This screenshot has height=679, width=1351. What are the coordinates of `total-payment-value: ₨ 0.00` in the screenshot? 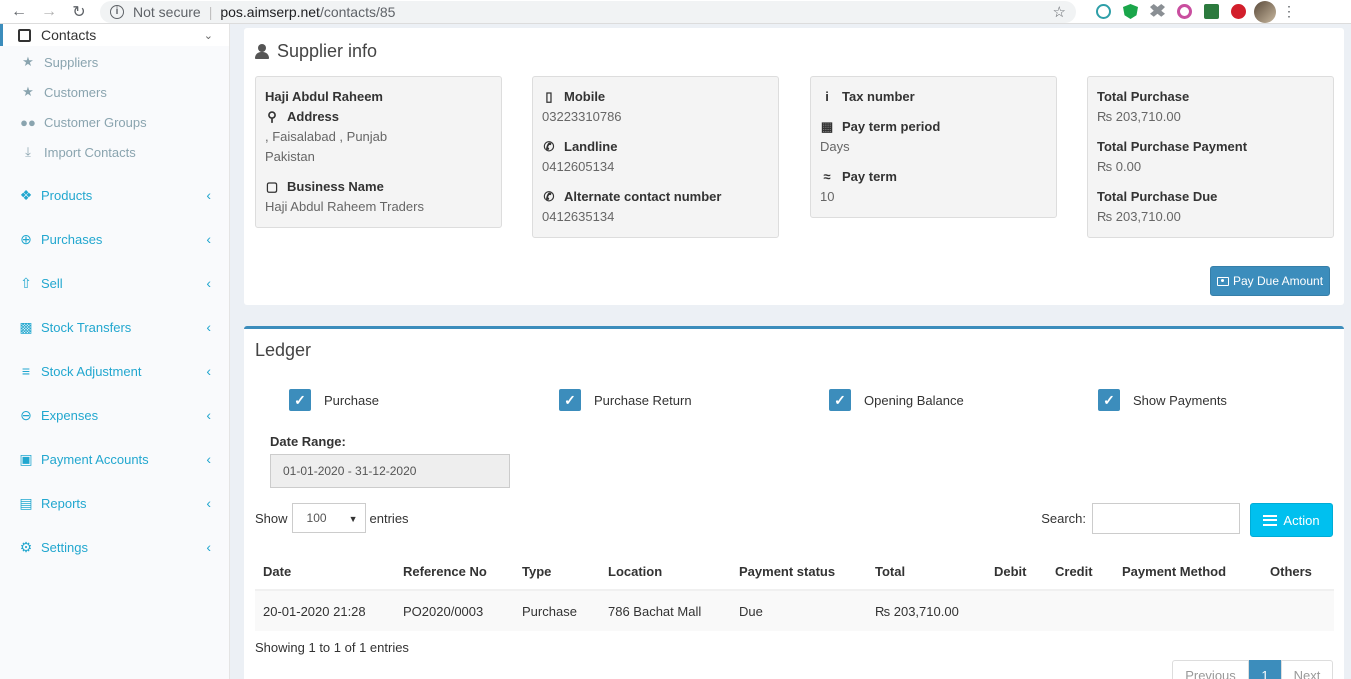 It's located at (1119, 166).